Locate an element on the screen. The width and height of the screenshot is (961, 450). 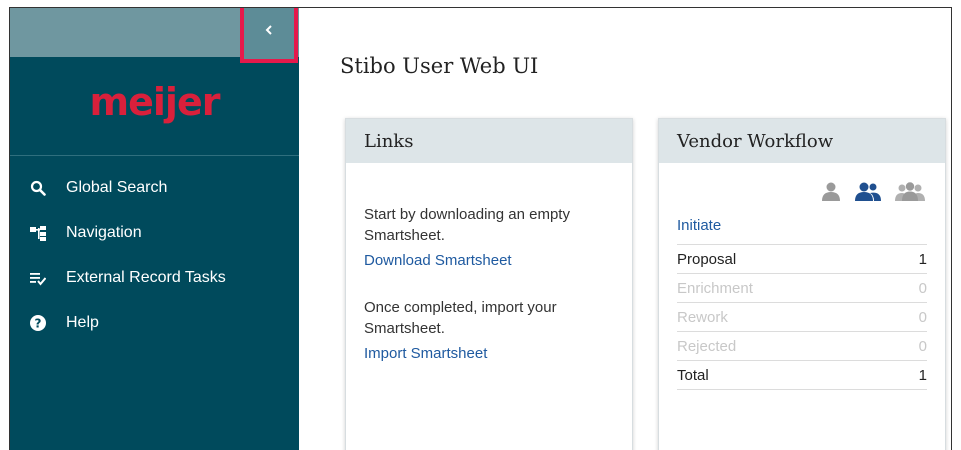
workflow-view-toggles is located at coordinates (873, 191).